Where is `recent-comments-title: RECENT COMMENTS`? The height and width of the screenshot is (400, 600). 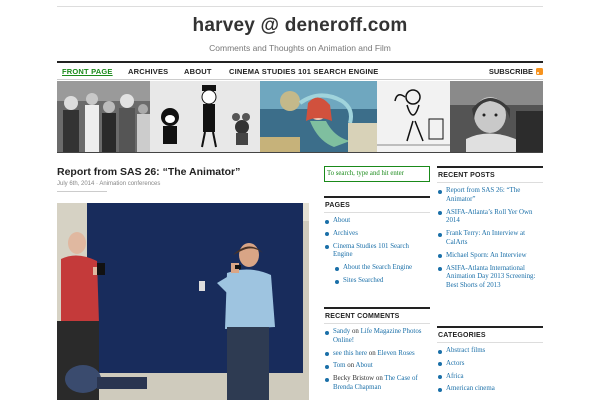
recent-comments-title: RECENT COMMENTS is located at coordinates (377, 315).